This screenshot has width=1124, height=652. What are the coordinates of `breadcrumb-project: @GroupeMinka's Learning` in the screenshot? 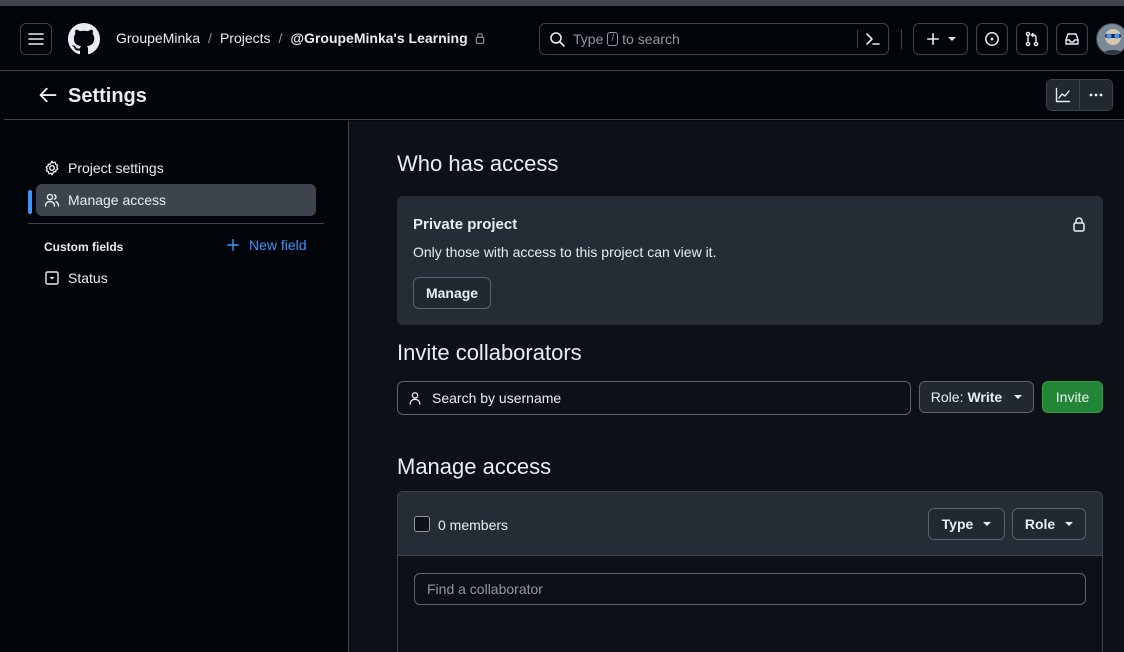 It's located at (378, 38).